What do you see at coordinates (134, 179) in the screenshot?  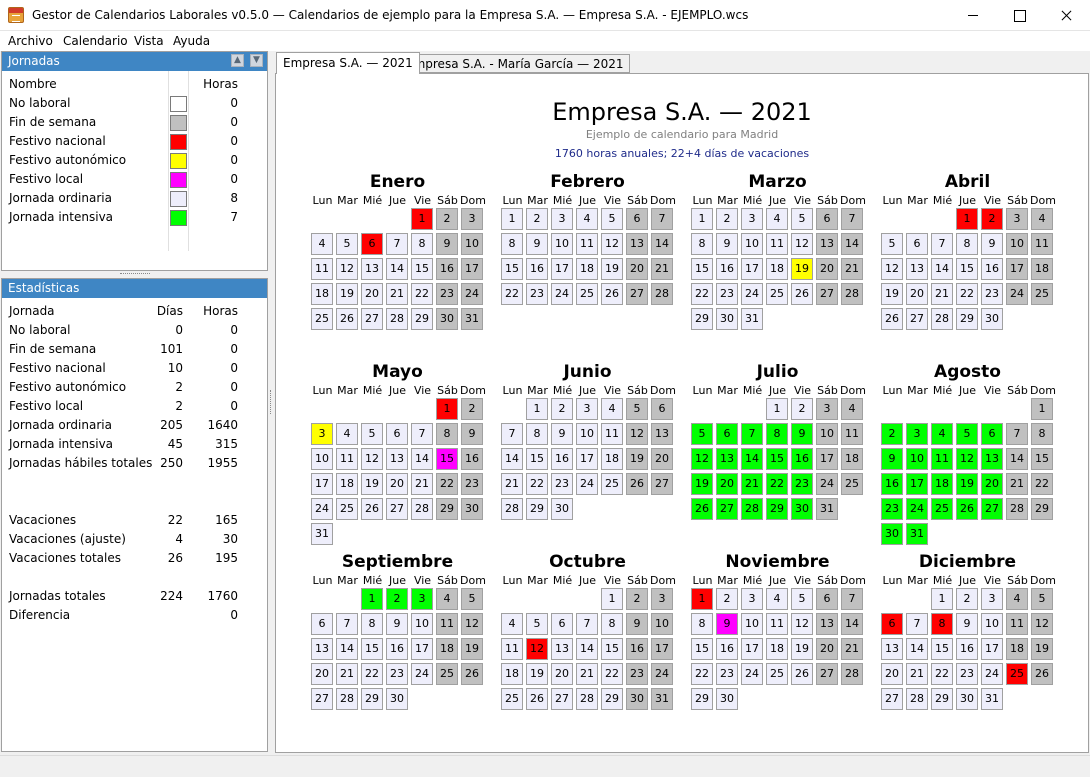 I see `jornada-row: Festivo local 0` at bounding box center [134, 179].